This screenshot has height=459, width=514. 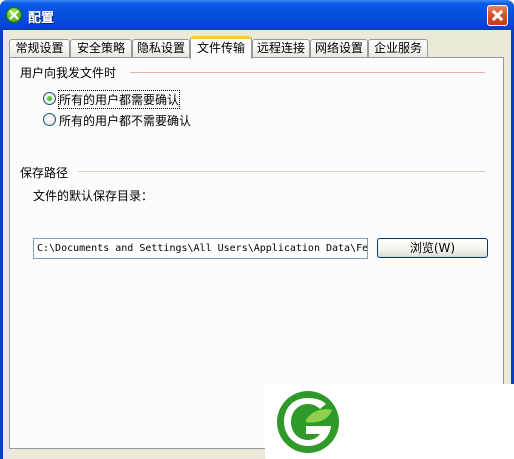 What do you see at coordinates (432, 248) in the screenshot?
I see `browse-button: 浏览(W)` at bounding box center [432, 248].